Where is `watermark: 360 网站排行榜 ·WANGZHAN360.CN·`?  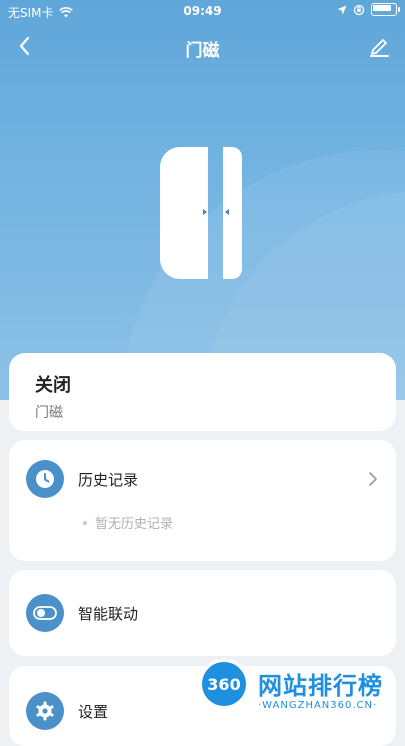
watermark: 360 网站排行榜 ·WANGZHAN360.CN· is located at coordinates (300, 690).